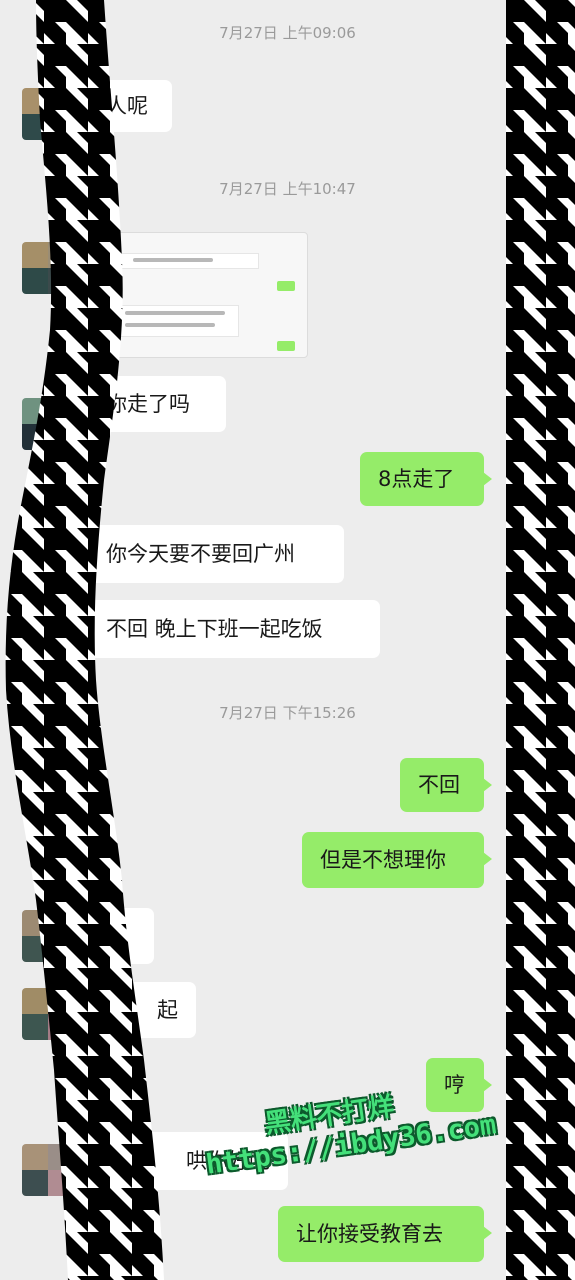 The width and height of the screenshot is (575, 1280). What do you see at coordinates (540, 640) in the screenshot?
I see `houndstooth-overlay-right` at bounding box center [540, 640].